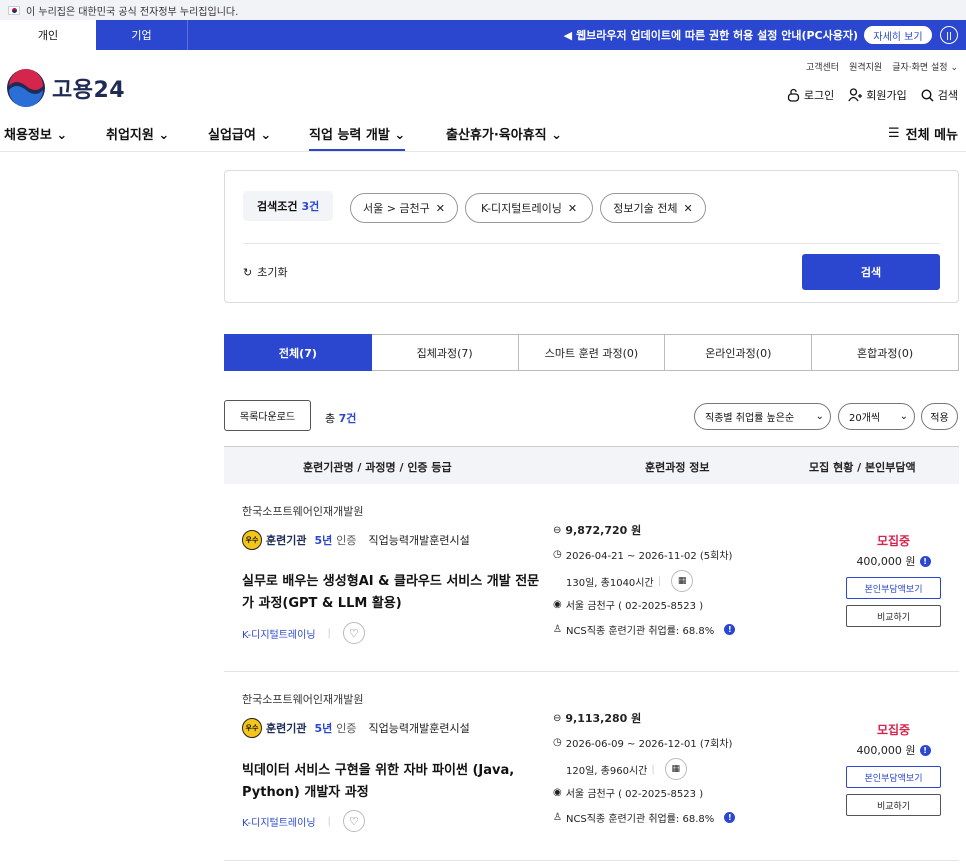 Image resolution: width=966 pixels, height=864 pixels. Describe the element at coordinates (591, 243) in the screenshot. I see `divider` at that location.